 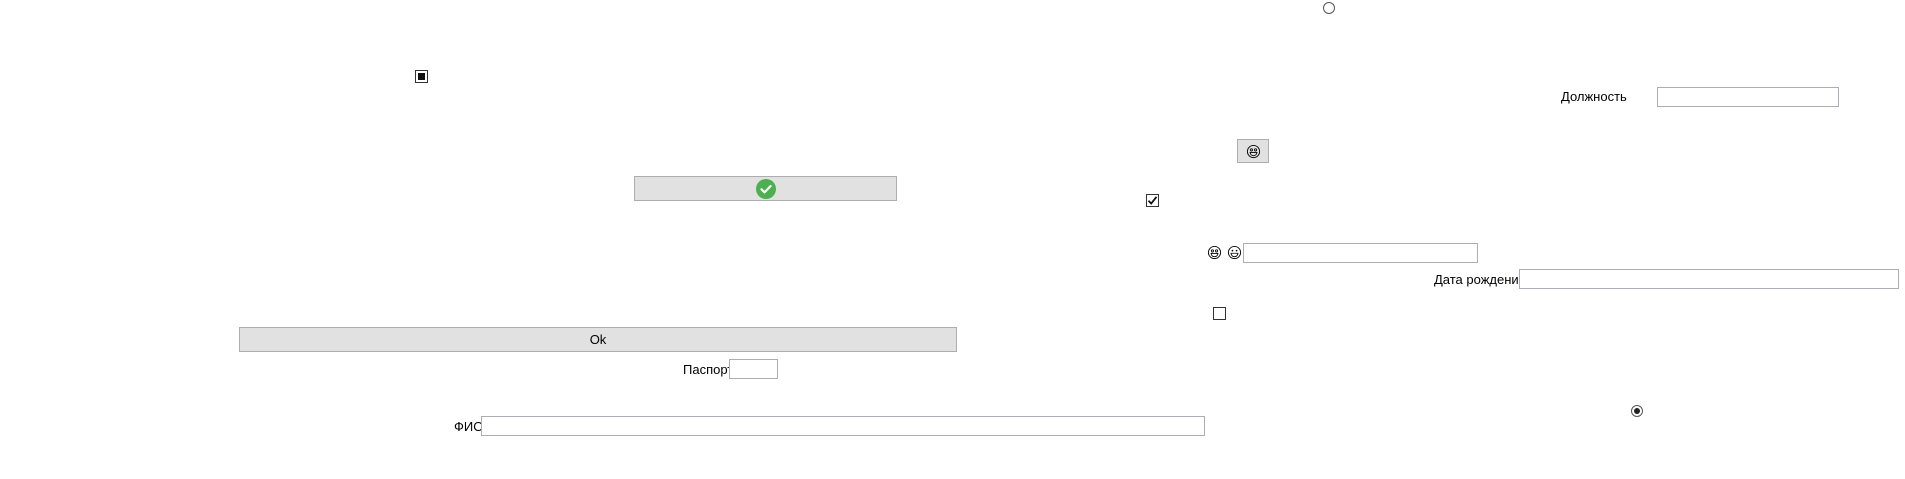 I want to click on radio-selected-dot, so click(x=1637, y=411).